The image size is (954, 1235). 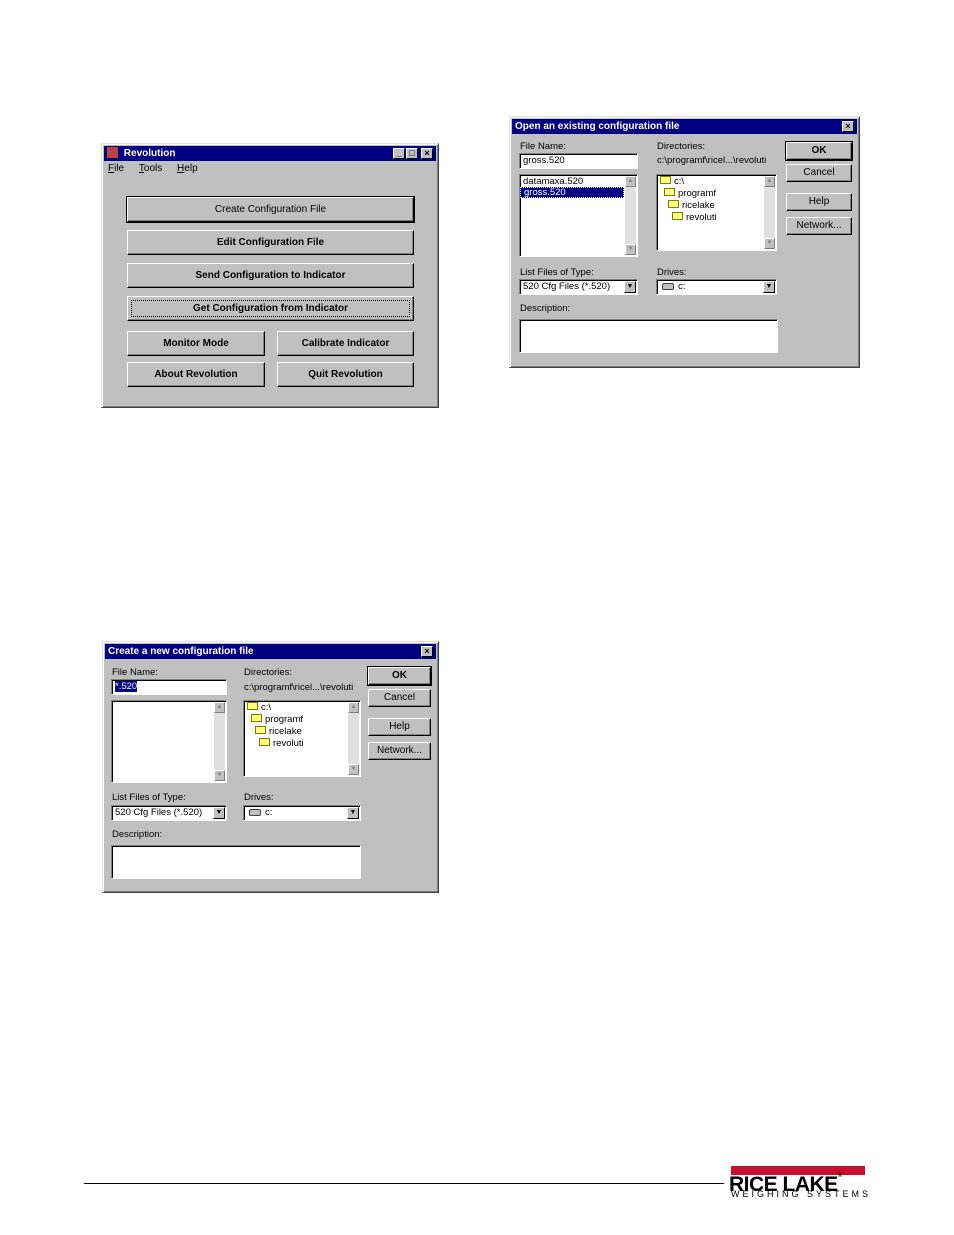 I want to click on menu-help: Help, so click(x=187, y=168).